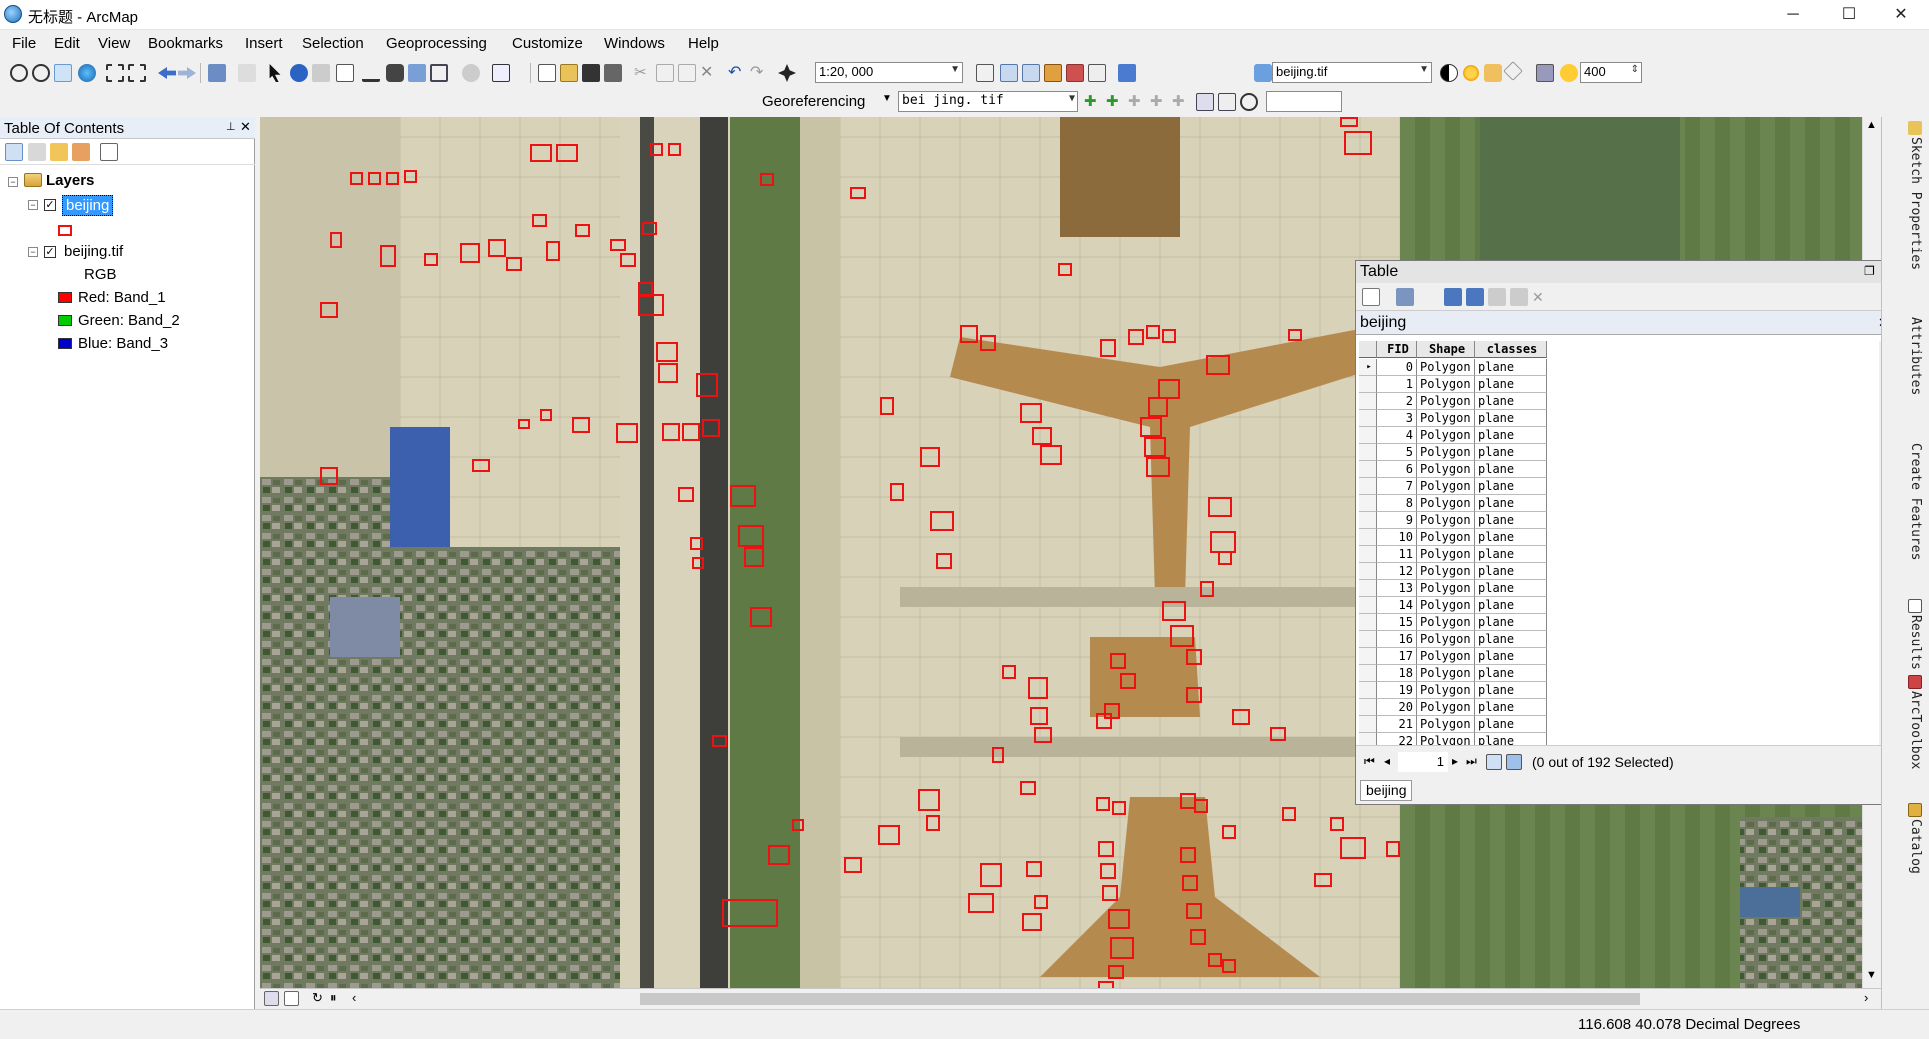  Describe the element at coordinates (67, 43) in the screenshot. I see `menu-edit: Edit` at that location.